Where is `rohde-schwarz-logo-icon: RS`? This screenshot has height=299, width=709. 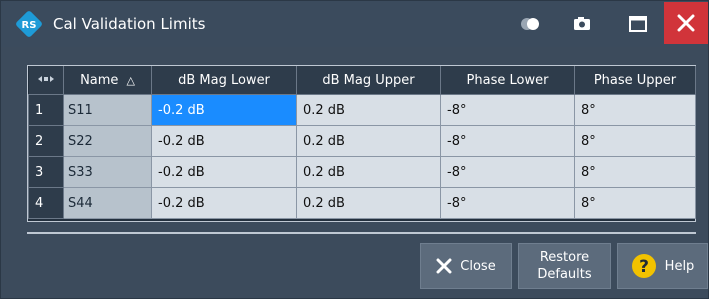 rohde-schwarz-logo-icon: RS is located at coordinates (29, 24).